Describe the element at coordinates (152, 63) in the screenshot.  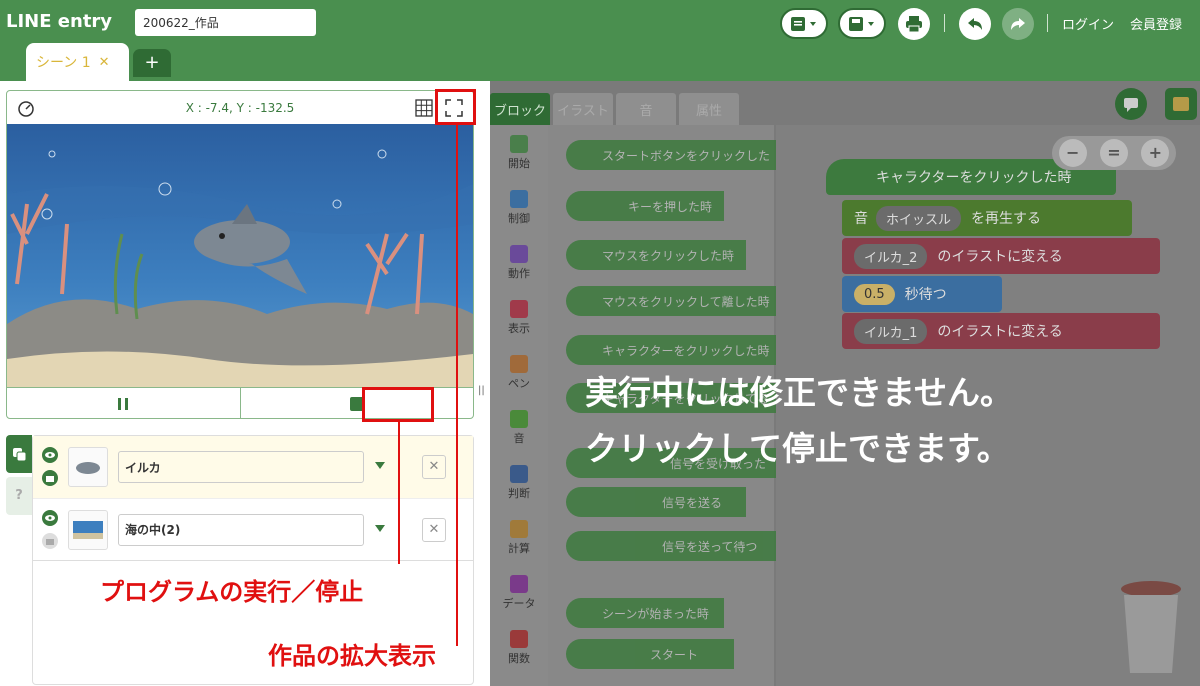
I see `add-scene-button: +` at that location.